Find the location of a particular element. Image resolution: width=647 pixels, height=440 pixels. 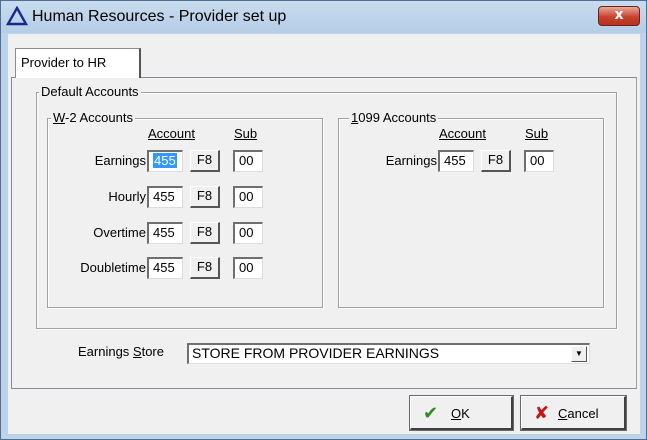

cancel-button: ✘ Cancel is located at coordinates (573, 413).